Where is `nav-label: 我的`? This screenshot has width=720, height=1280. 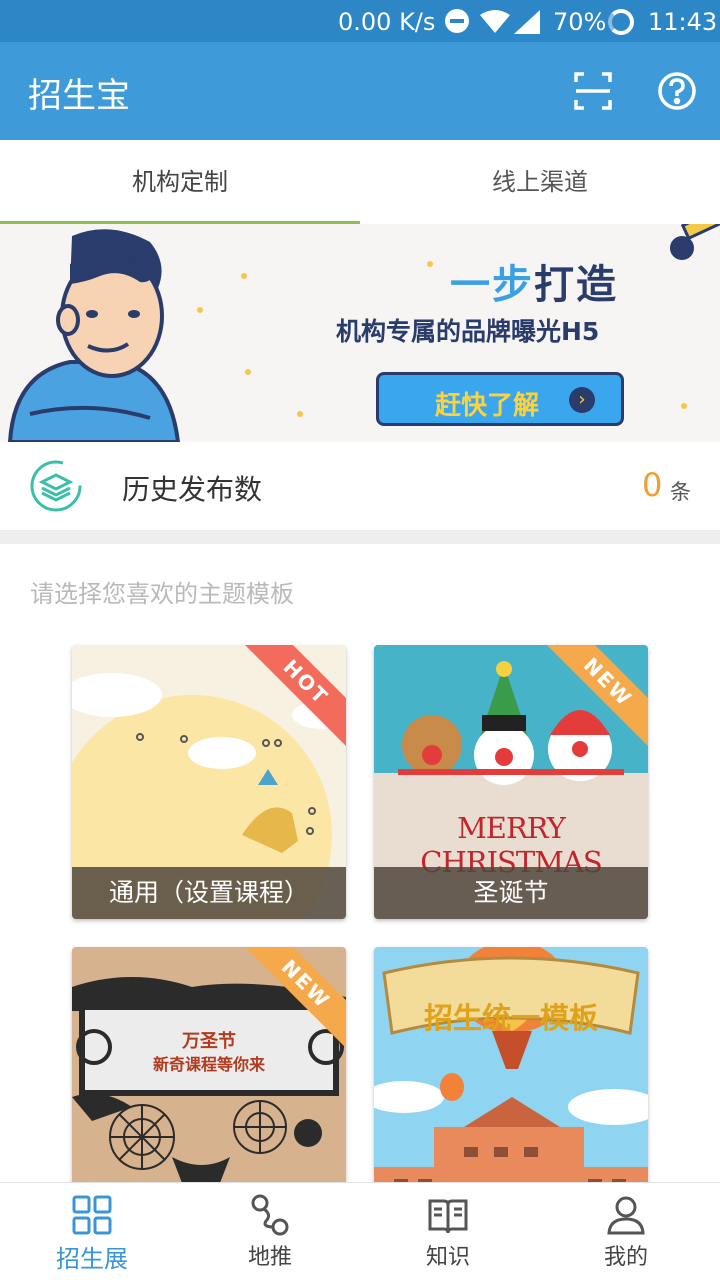
nav-label: 我的 is located at coordinates (625, 1257).